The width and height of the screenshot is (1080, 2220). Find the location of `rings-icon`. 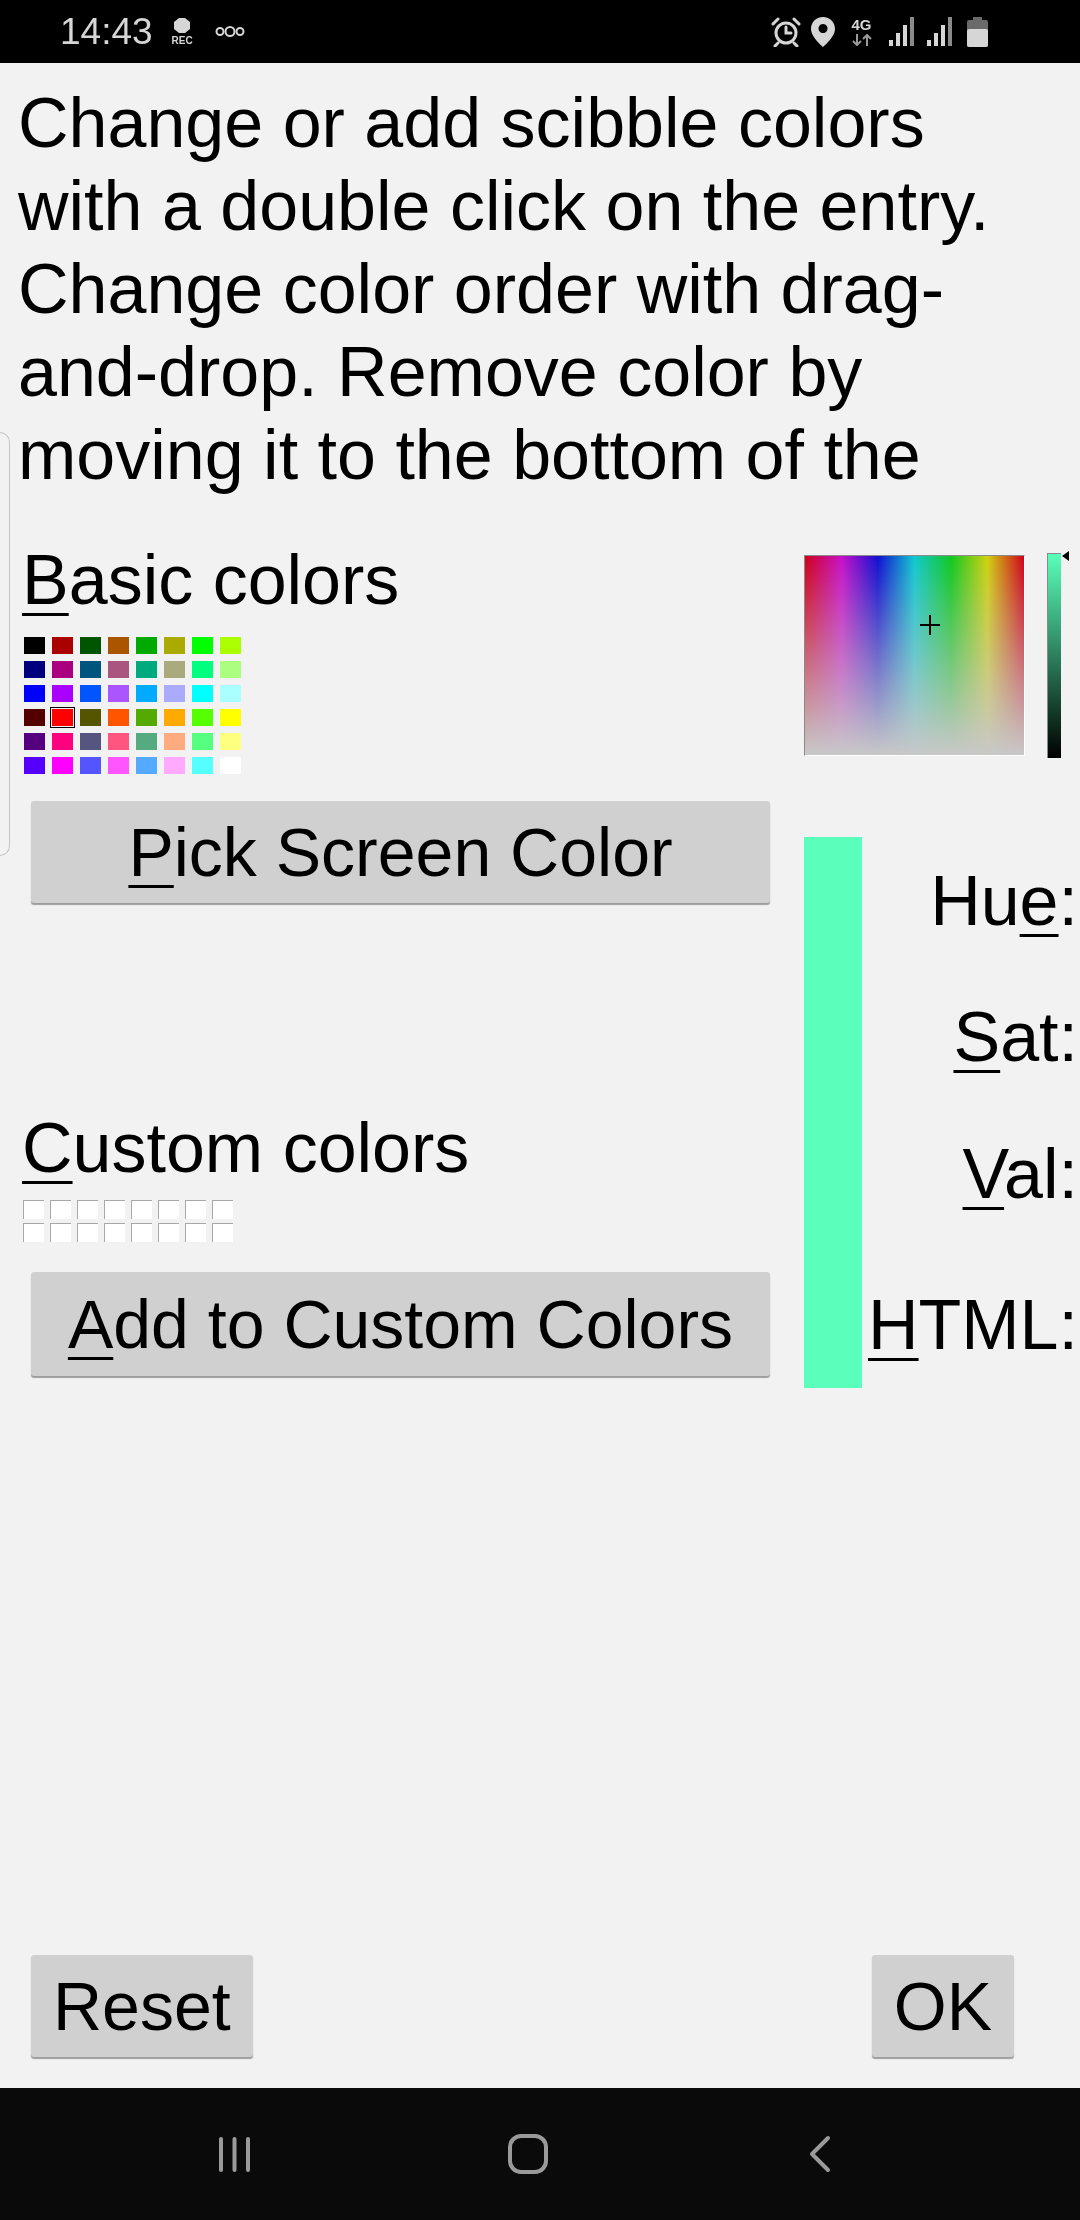

rings-icon is located at coordinates (229, 31).